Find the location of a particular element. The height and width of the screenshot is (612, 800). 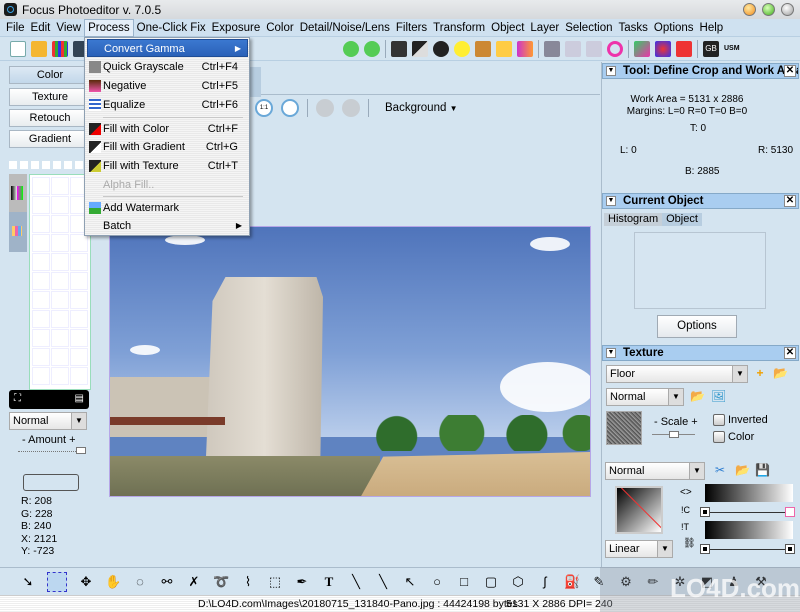

new-file-icon is located at coordinates (18, 48).